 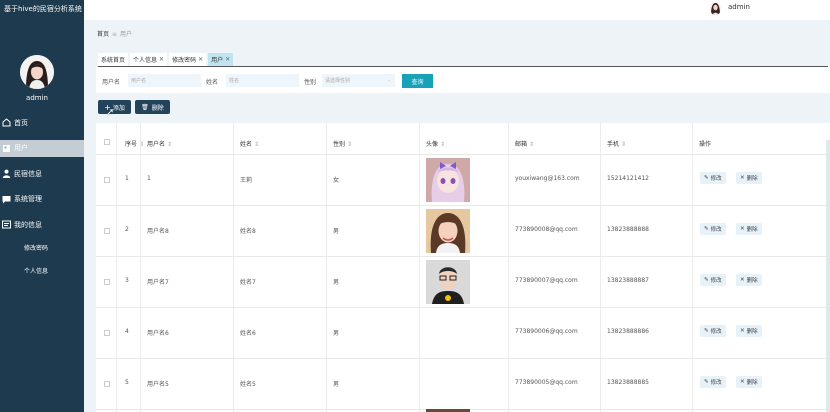 I want to click on breadcrumb-home: 首页, so click(x=103, y=34).